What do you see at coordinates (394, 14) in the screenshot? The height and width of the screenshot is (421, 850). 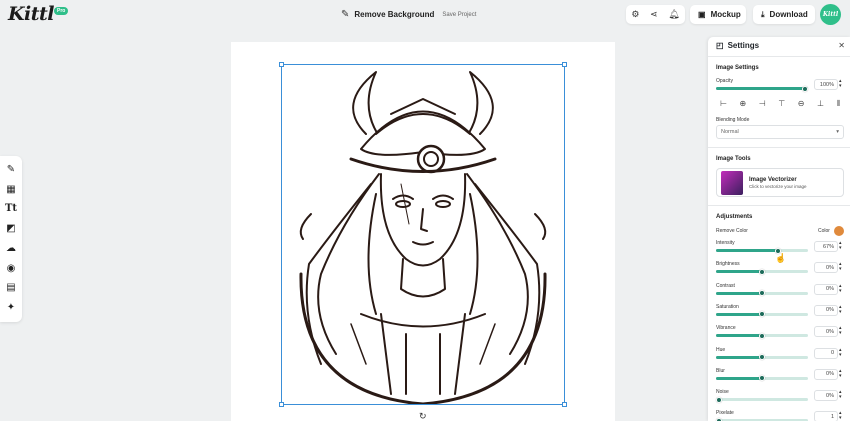 I see `project-name: Remove Background` at bounding box center [394, 14].